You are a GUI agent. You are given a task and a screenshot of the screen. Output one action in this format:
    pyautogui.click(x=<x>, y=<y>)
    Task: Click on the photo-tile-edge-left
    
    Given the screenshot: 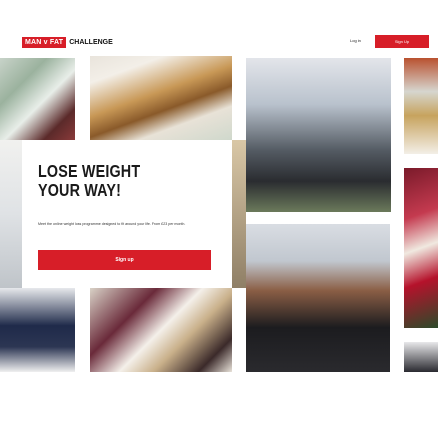 What is the action you would take?
    pyautogui.click(x=11, y=214)
    